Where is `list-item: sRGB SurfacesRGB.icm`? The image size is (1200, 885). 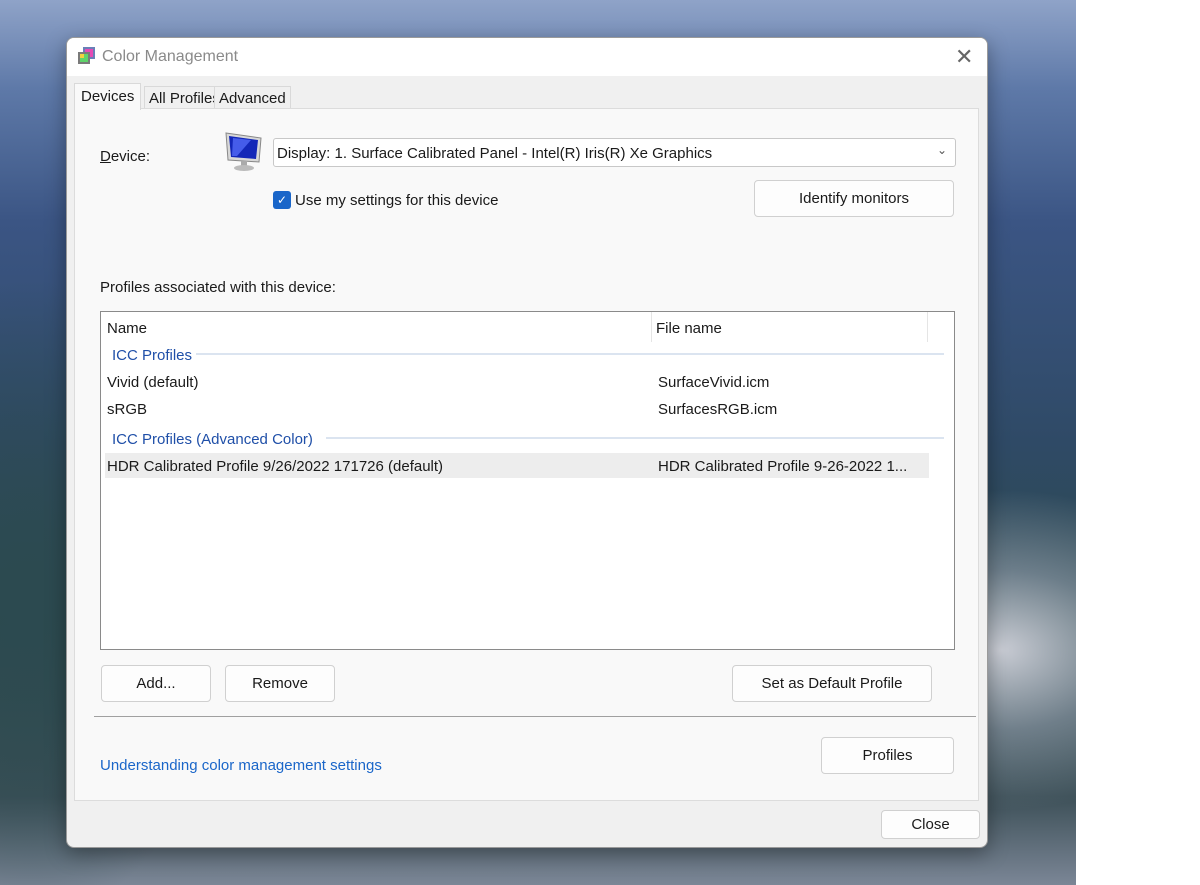
list-item: sRGB SurfacesRGB.icm is located at coordinates (517, 409).